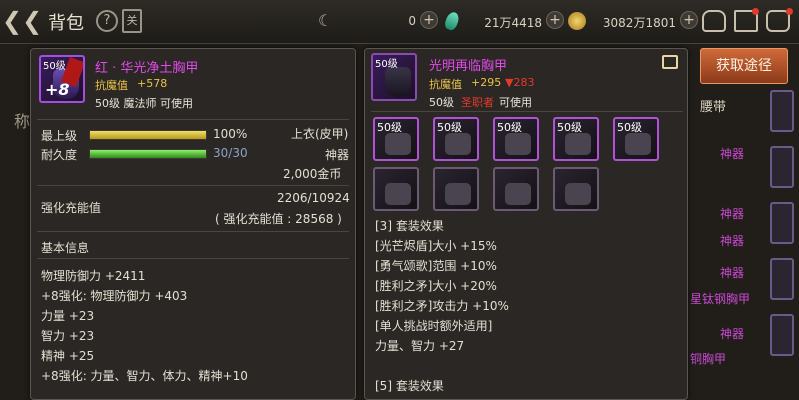 Image resolution: width=799 pixels, height=400 pixels. Describe the element at coordinates (782, 230) in the screenshot. I see `bg-item-slots` at that location.